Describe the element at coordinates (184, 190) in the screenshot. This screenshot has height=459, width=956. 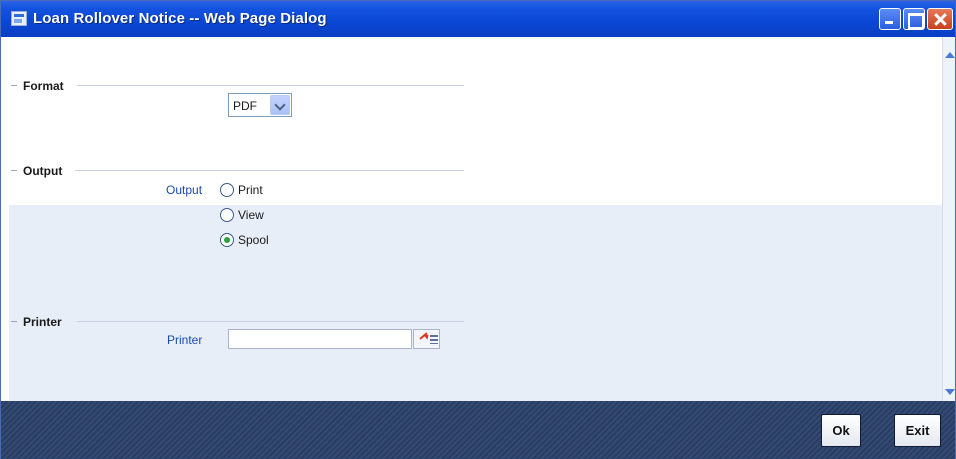
I see `output-field-label: Output` at that location.